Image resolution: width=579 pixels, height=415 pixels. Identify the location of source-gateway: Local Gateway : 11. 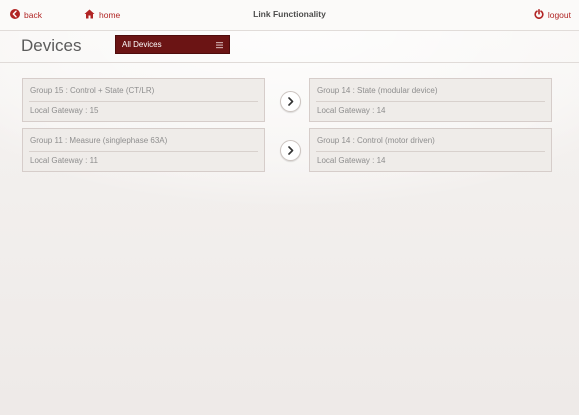
(64, 160).